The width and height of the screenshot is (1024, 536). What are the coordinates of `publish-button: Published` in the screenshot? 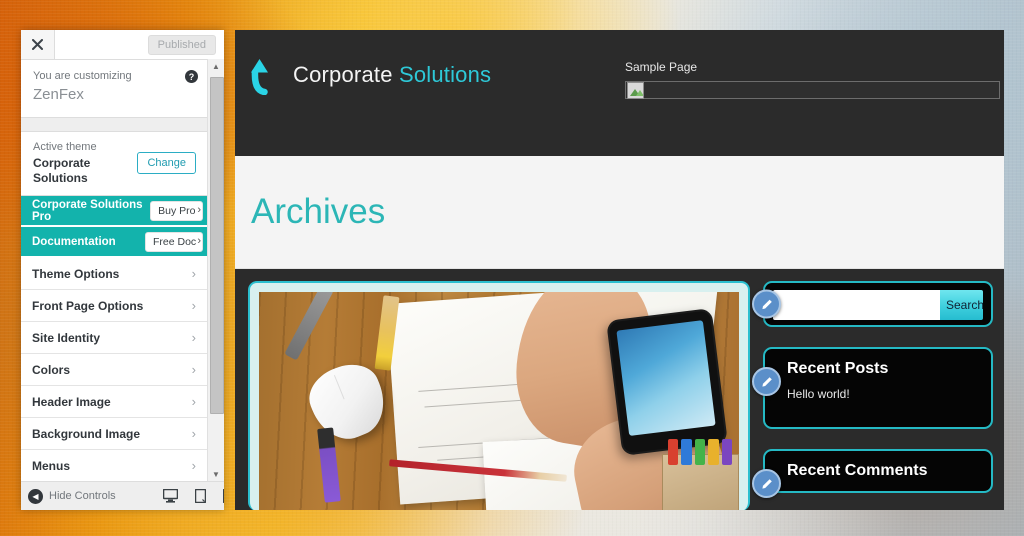 It's located at (181, 44).